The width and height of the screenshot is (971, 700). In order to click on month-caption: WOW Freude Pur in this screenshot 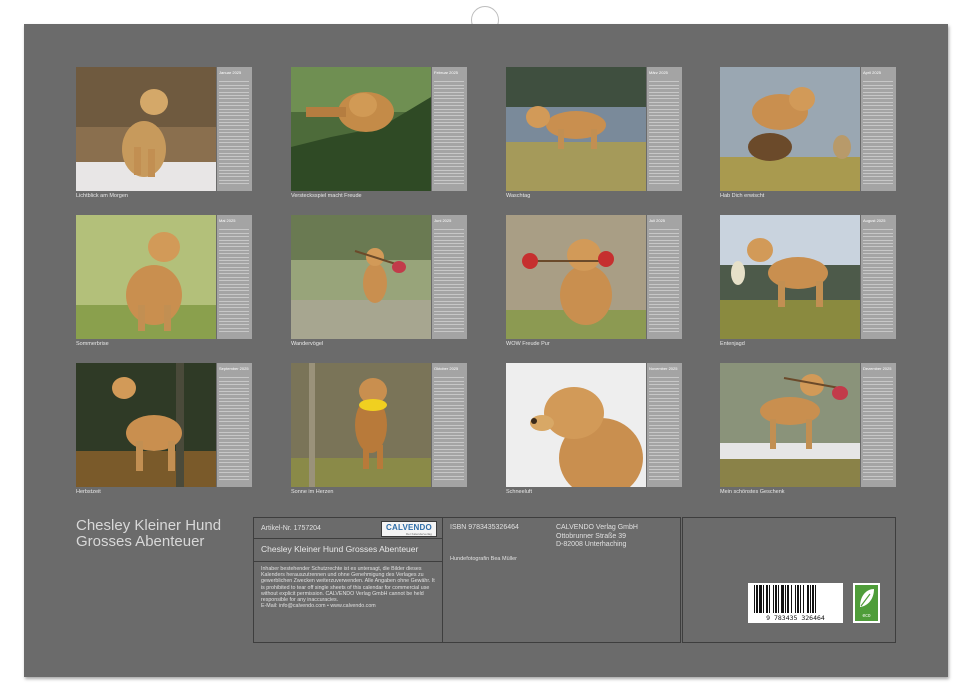, I will do `click(528, 344)`.